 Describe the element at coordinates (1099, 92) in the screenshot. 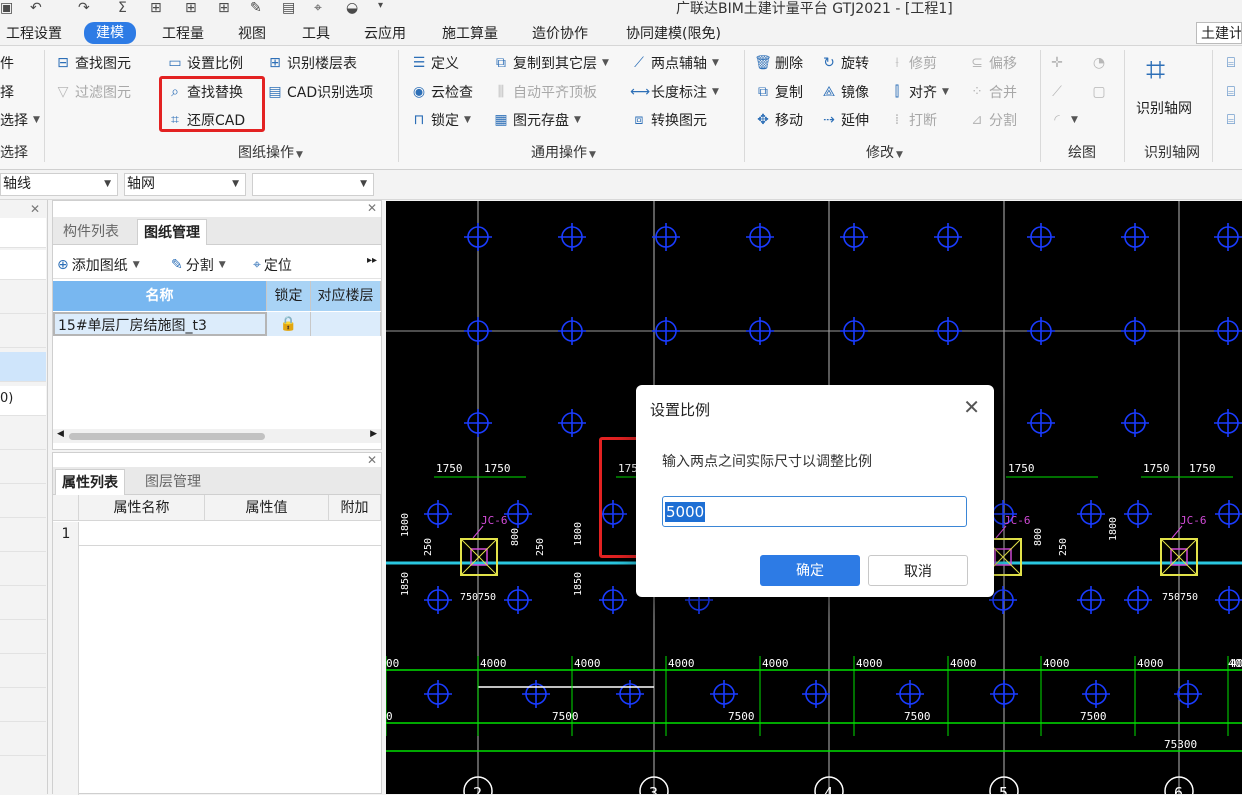

I see `draw-rect-button: ▢` at that location.